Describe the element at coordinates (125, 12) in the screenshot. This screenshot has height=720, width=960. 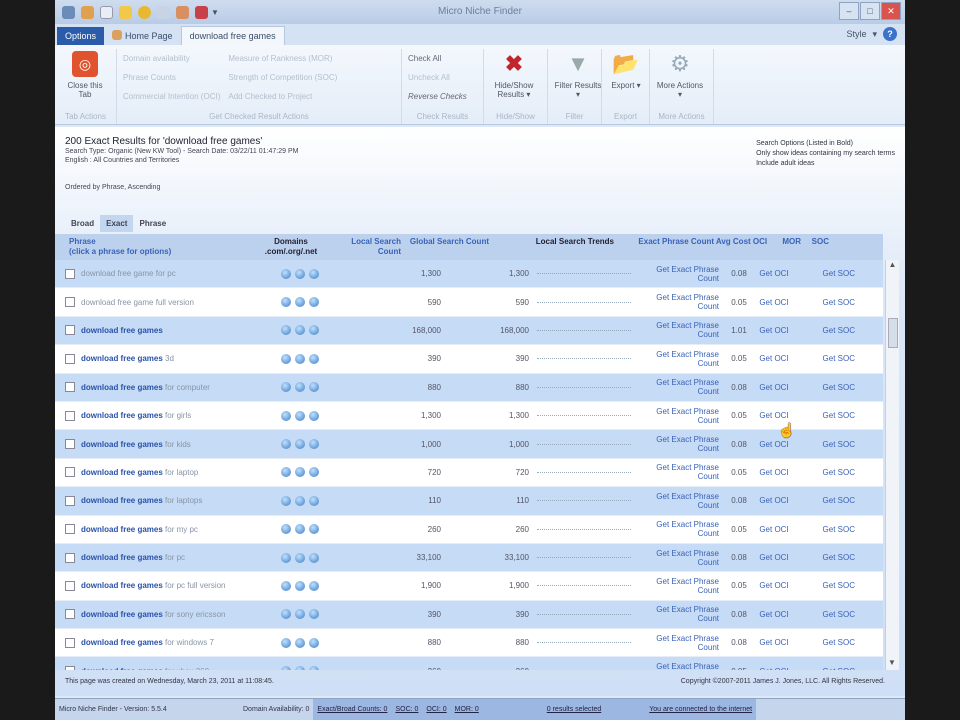
I see `folder-icon` at that location.